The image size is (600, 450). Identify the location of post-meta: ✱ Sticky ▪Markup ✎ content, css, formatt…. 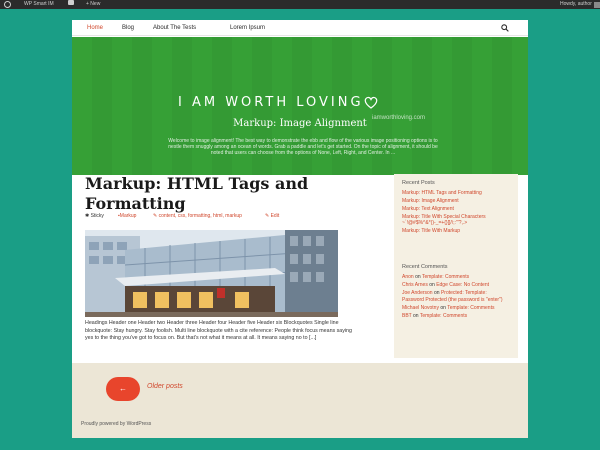
(230, 217).